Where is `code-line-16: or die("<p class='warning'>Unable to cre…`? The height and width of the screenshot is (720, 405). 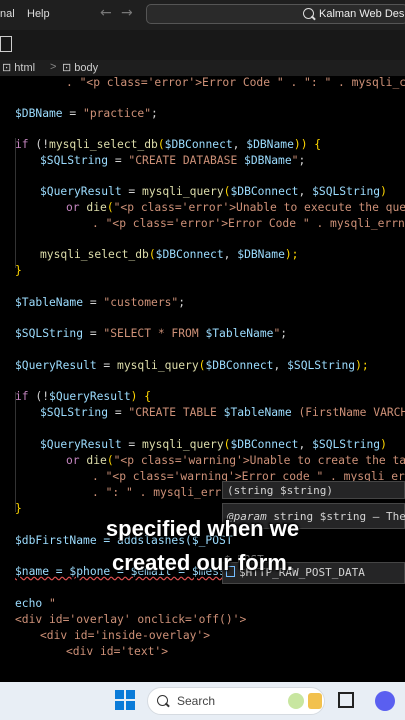 code-line-16: or die("<p class='warning'>Unable to cre… is located at coordinates (235, 460).